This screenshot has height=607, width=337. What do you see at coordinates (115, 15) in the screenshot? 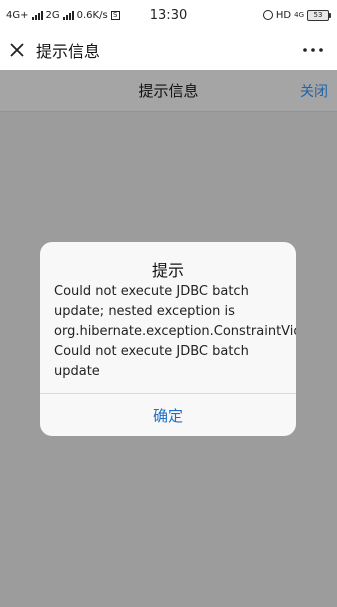
I see `sim-icon: S` at bounding box center [115, 15].